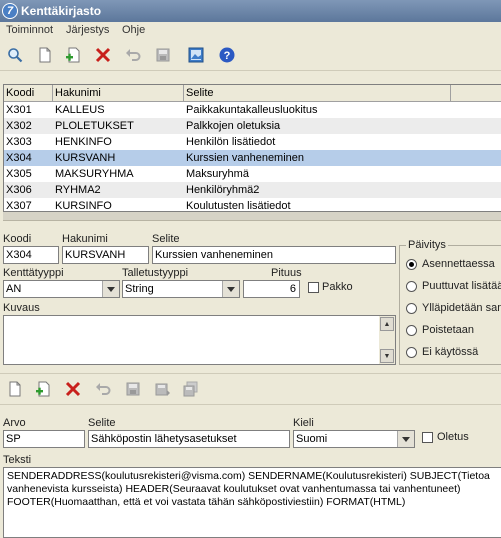  What do you see at coordinates (245, 158) in the screenshot?
I see `cell-desc: Kurssien vanheneminen` at bounding box center [245, 158].